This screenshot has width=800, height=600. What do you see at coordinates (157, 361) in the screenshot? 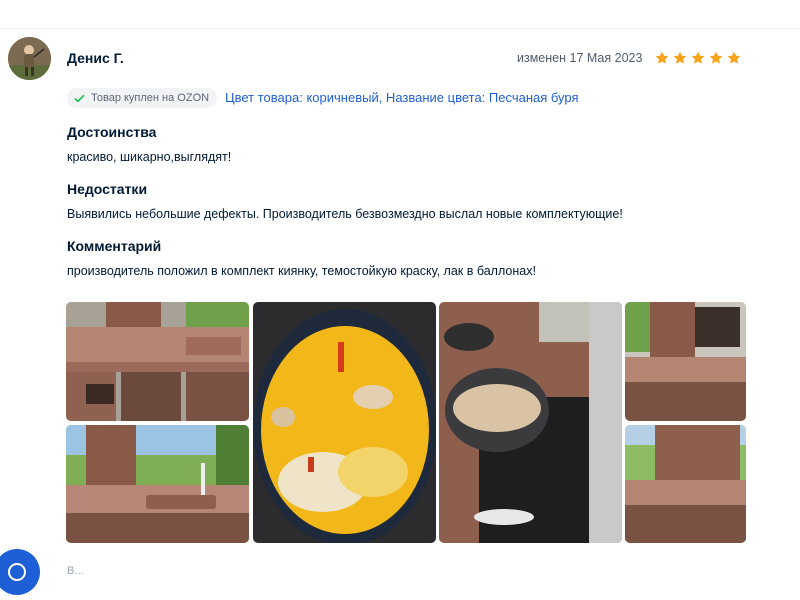
I see `review-photo-outdoor-kitchen` at bounding box center [157, 361].